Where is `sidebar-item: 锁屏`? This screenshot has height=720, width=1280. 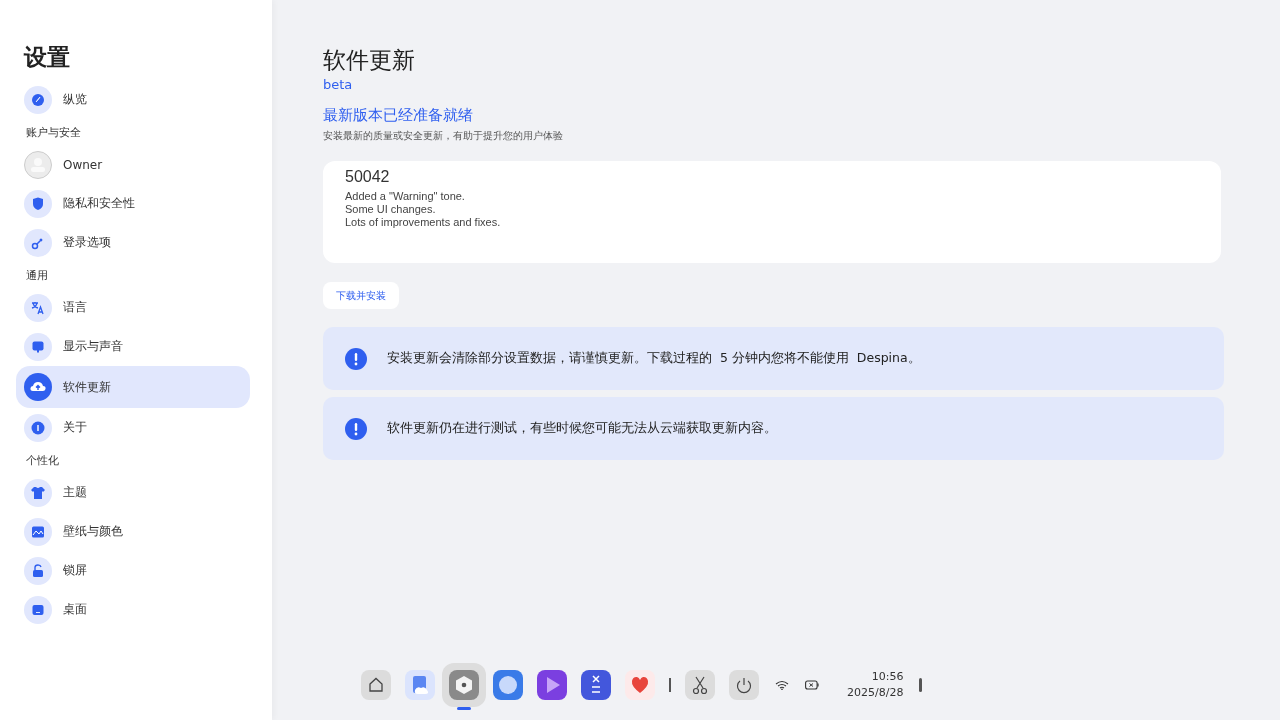 sidebar-item: 锁屏 is located at coordinates (133, 570).